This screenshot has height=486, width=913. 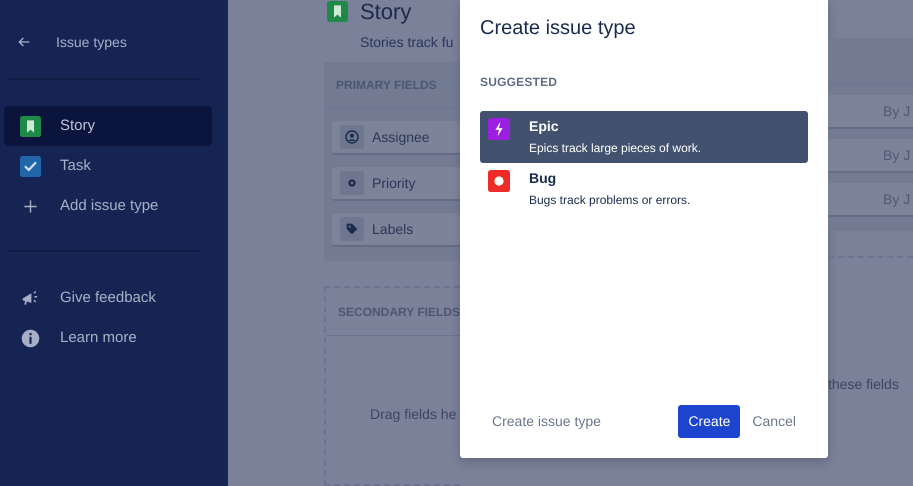 I want to click on sidebar-item: Story, so click(x=108, y=126).